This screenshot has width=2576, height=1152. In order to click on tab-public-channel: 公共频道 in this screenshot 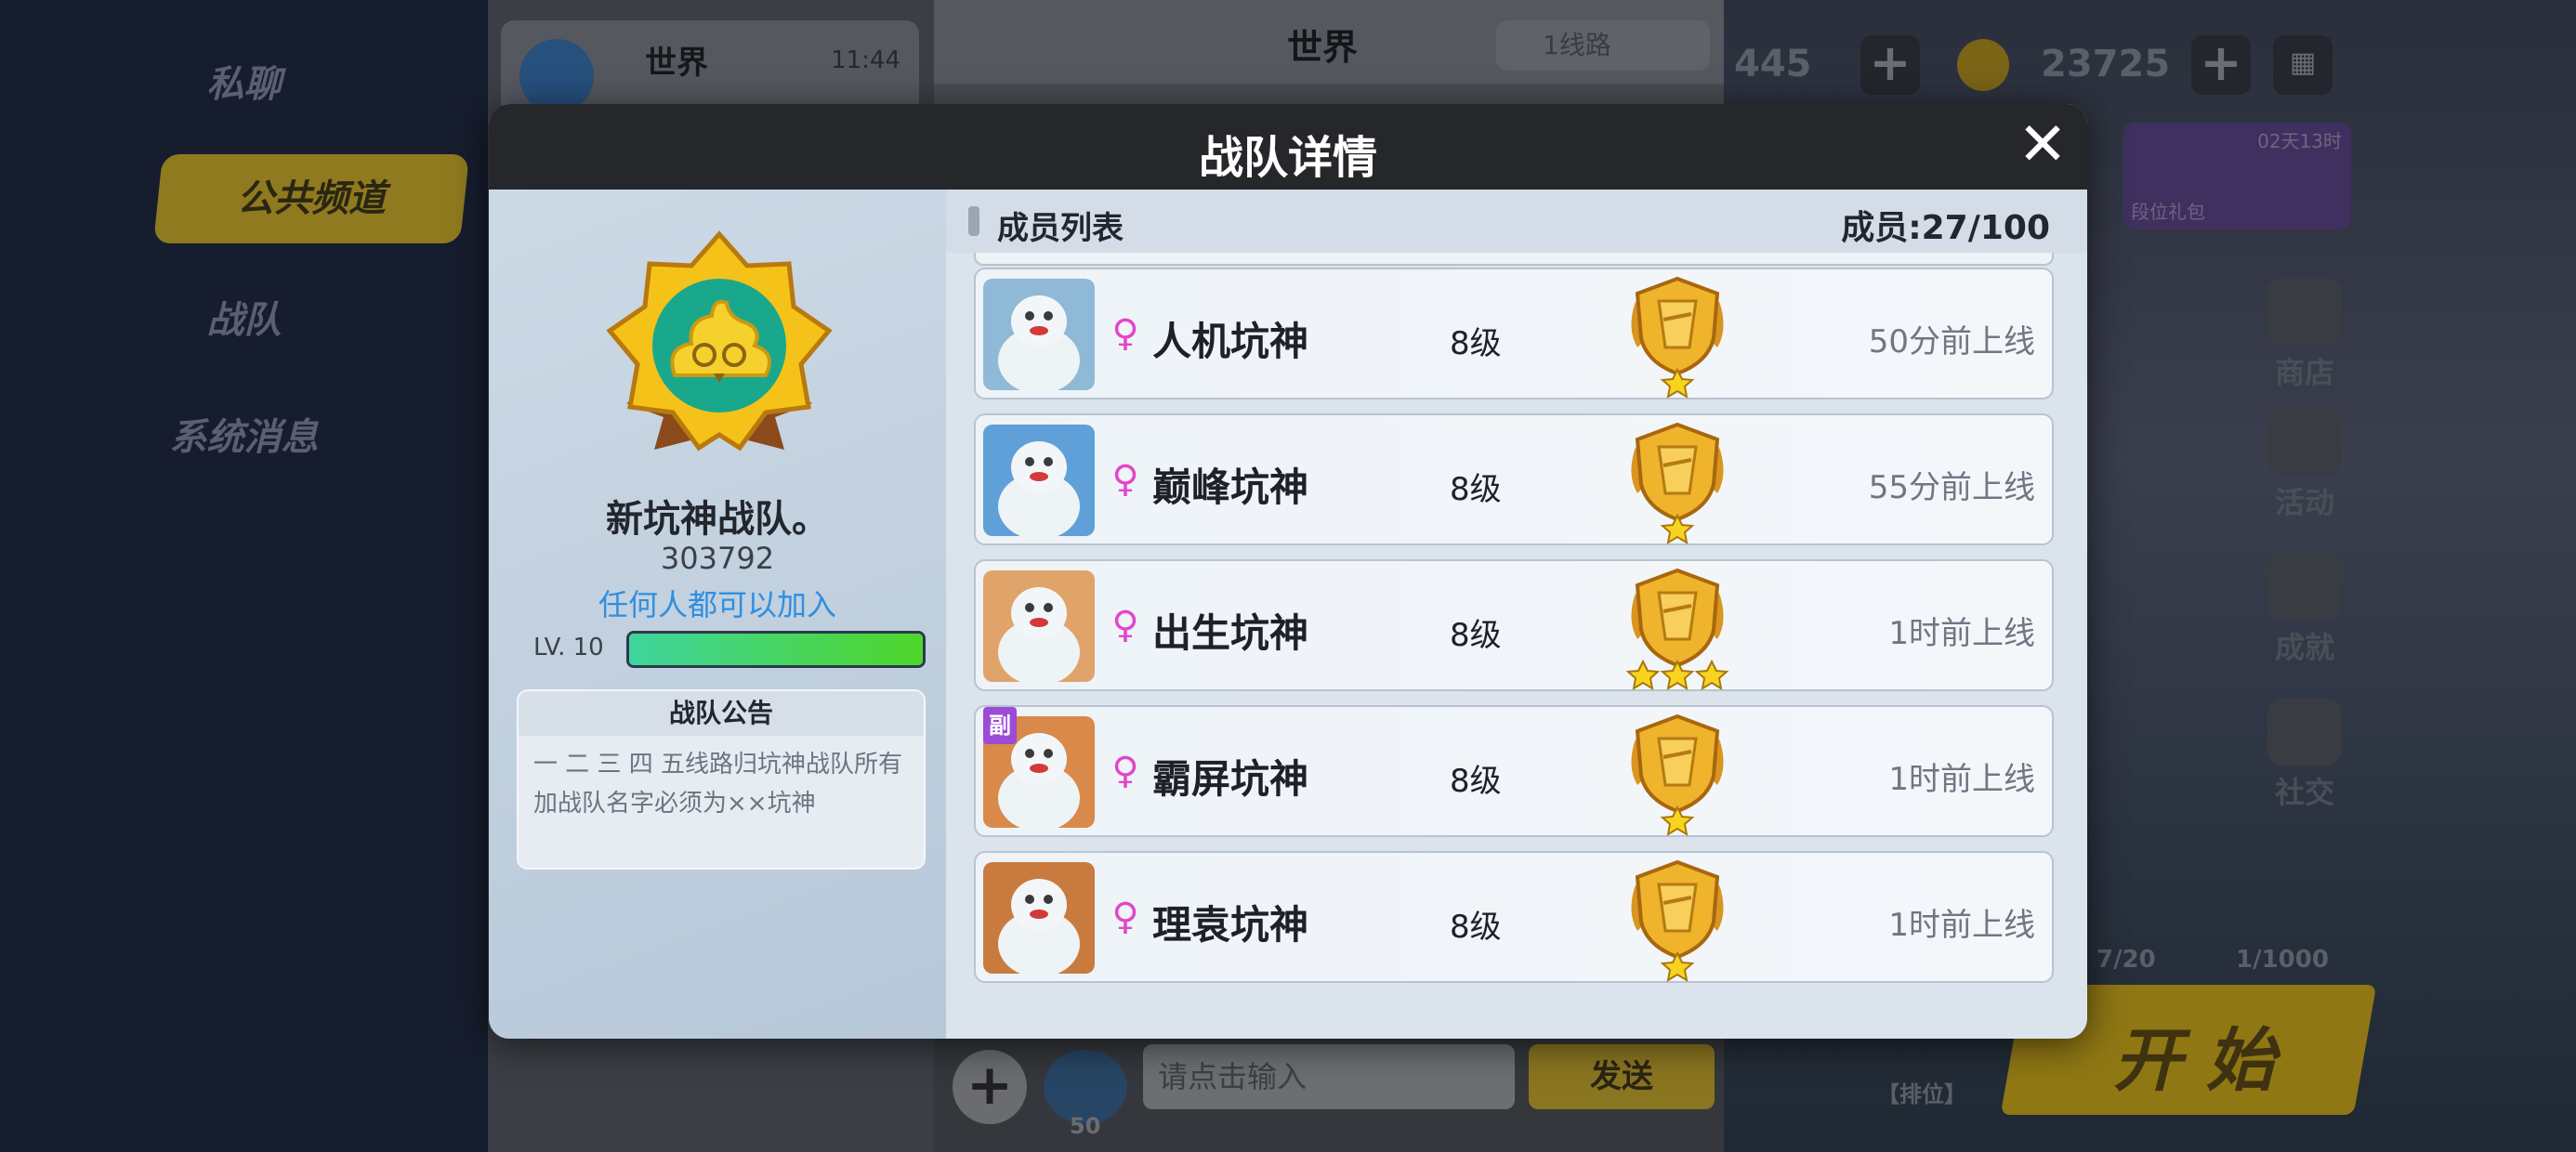, I will do `click(311, 198)`.